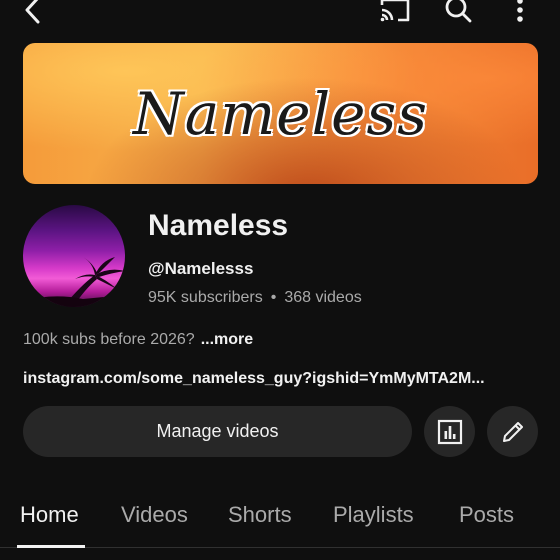 Image resolution: width=560 pixels, height=560 pixels. What do you see at coordinates (74, 256) in the screenshot?
I see `channel-avatar` at bounding box center [74, 256].